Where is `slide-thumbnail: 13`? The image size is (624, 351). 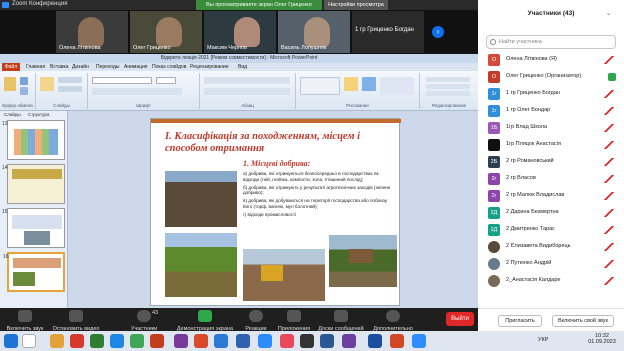
slide-thumbnail: 13 is located at coordinates (33, 140).